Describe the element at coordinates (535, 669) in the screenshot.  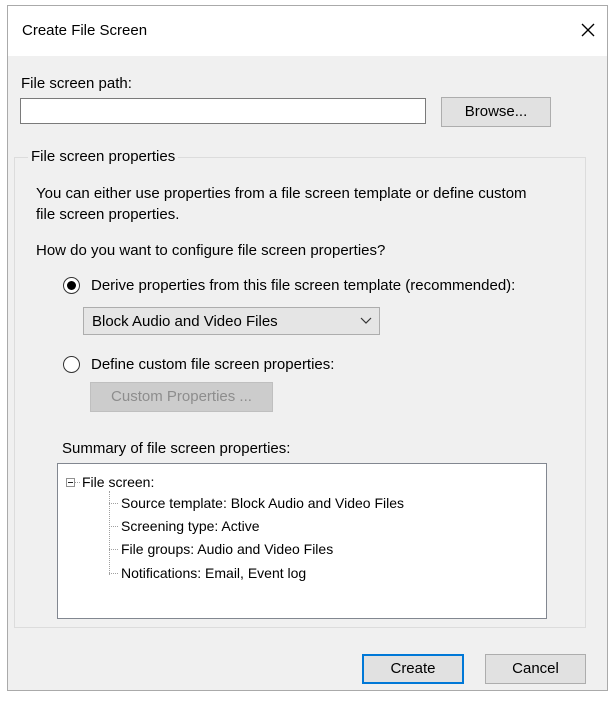
I see `cancel-button: Cancel` at that location.